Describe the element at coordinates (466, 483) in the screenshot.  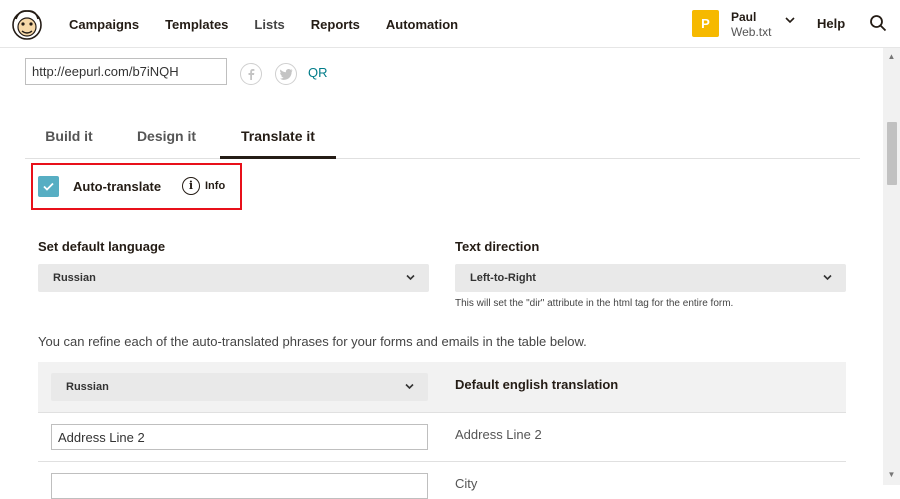
I see `default-translation: City` at that location.